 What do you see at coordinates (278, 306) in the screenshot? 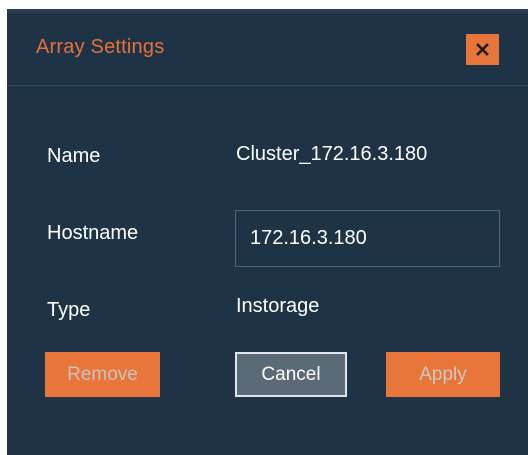
I see `type-value: Instorage` at bounding box center [278, 306].